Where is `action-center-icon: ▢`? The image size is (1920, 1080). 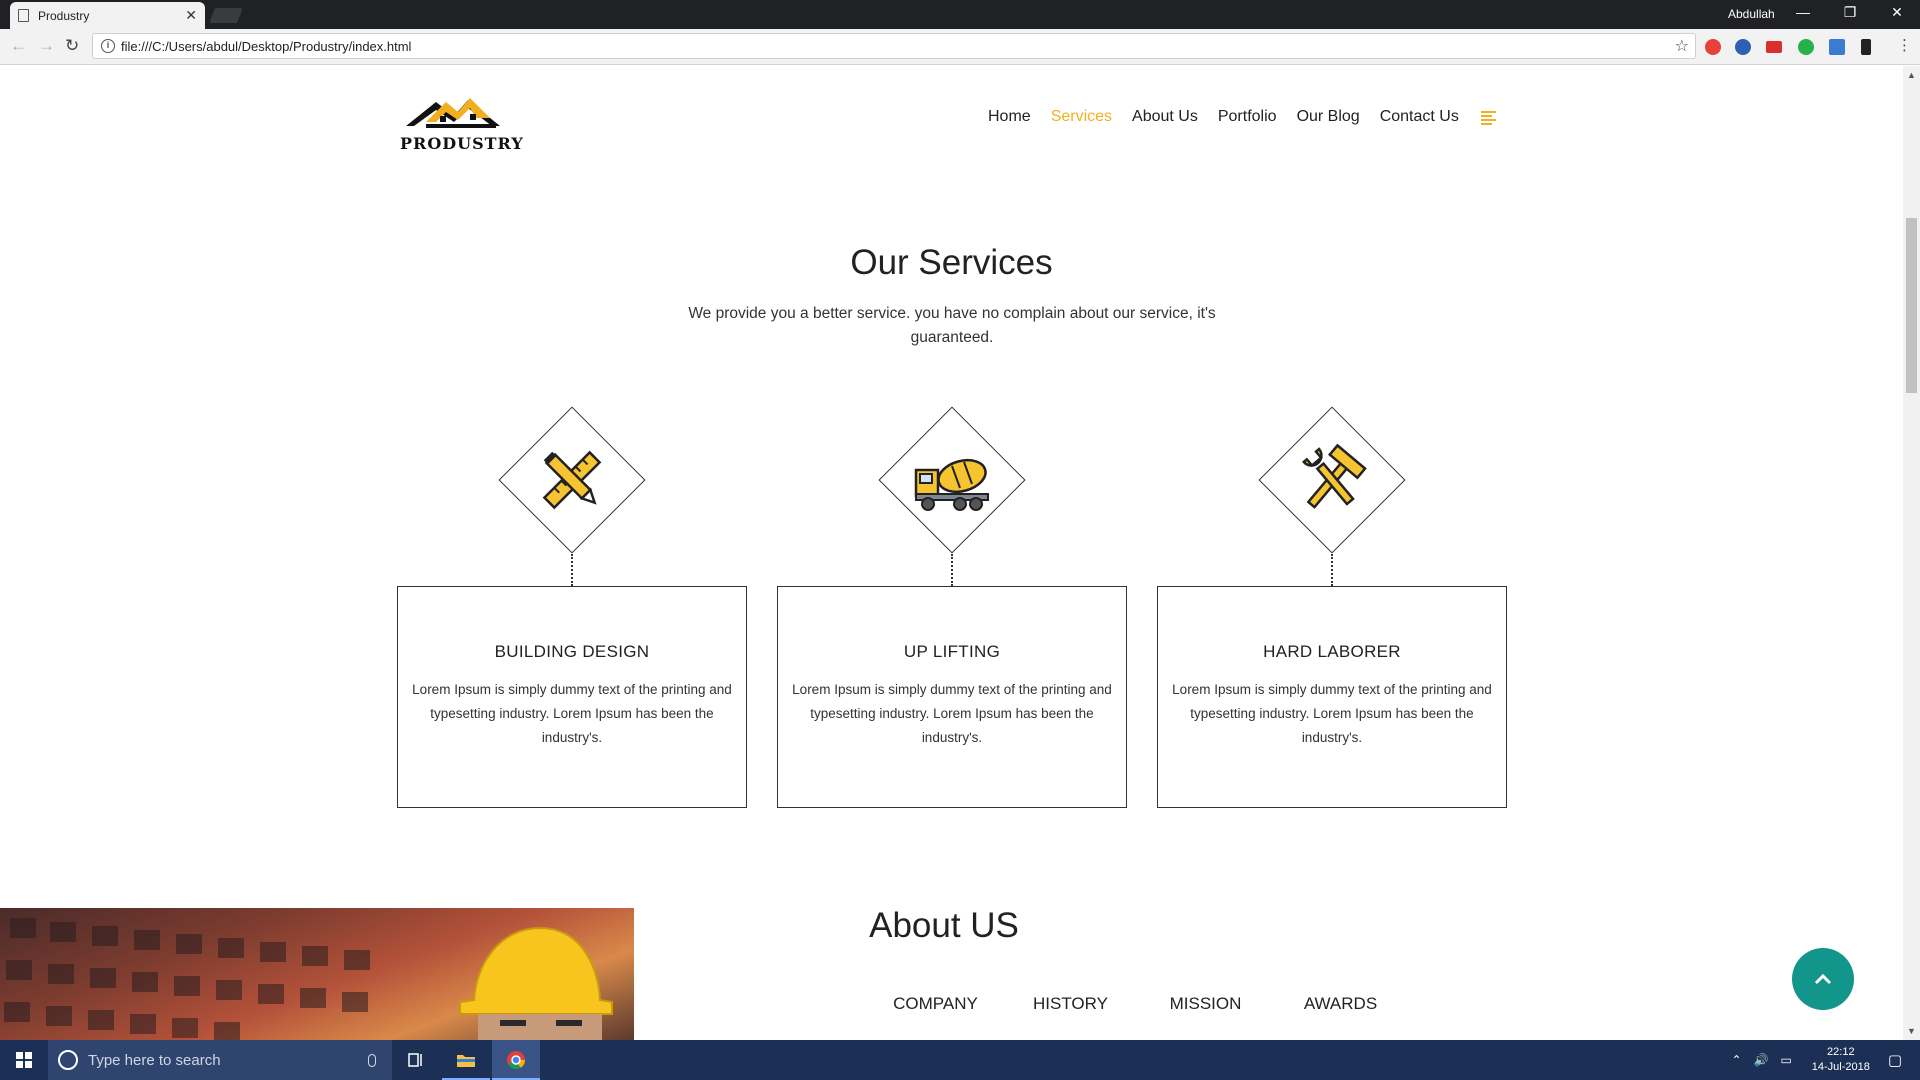 action-center-icon: ▢ is located at coordinates (1895, 1060).